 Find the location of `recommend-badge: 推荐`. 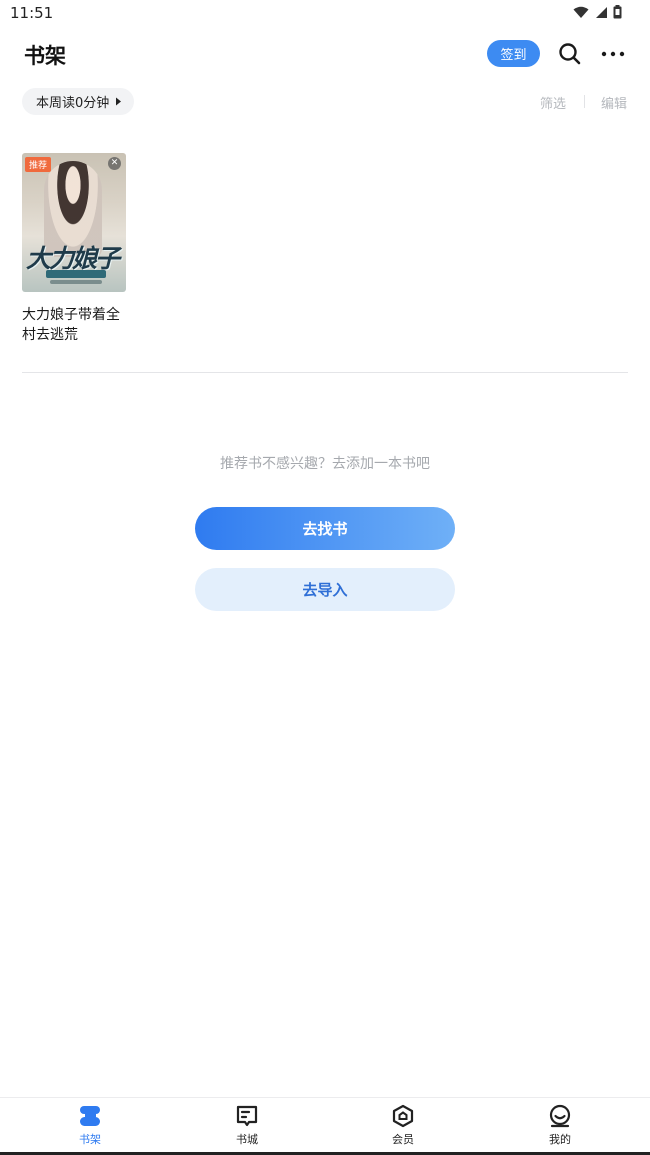

recommend-badge: 推荐 is located at coordinates (38, 164).